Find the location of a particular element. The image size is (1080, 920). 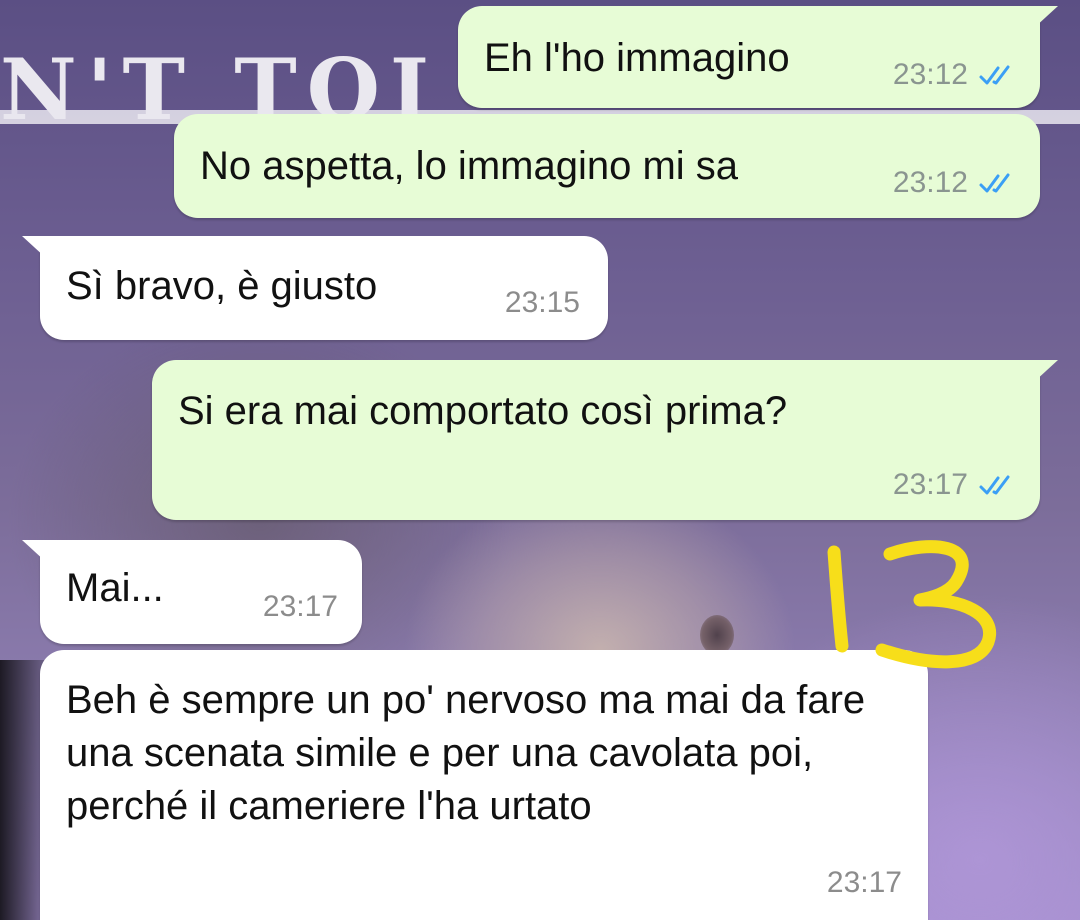

background-photo-detail is located at coordinates (717, 635).